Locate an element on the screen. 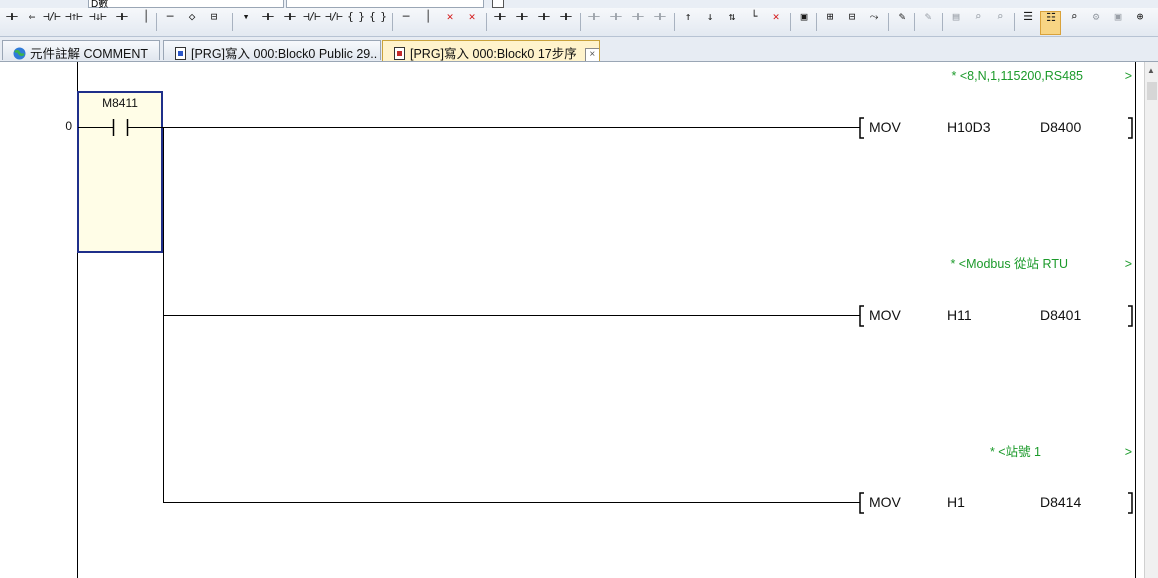 The width and height of the screenshot is (1158, 578). tab-public-program: [PRG]寫入 000:Block0 Public 29.. is located at coordinates (272, 50).